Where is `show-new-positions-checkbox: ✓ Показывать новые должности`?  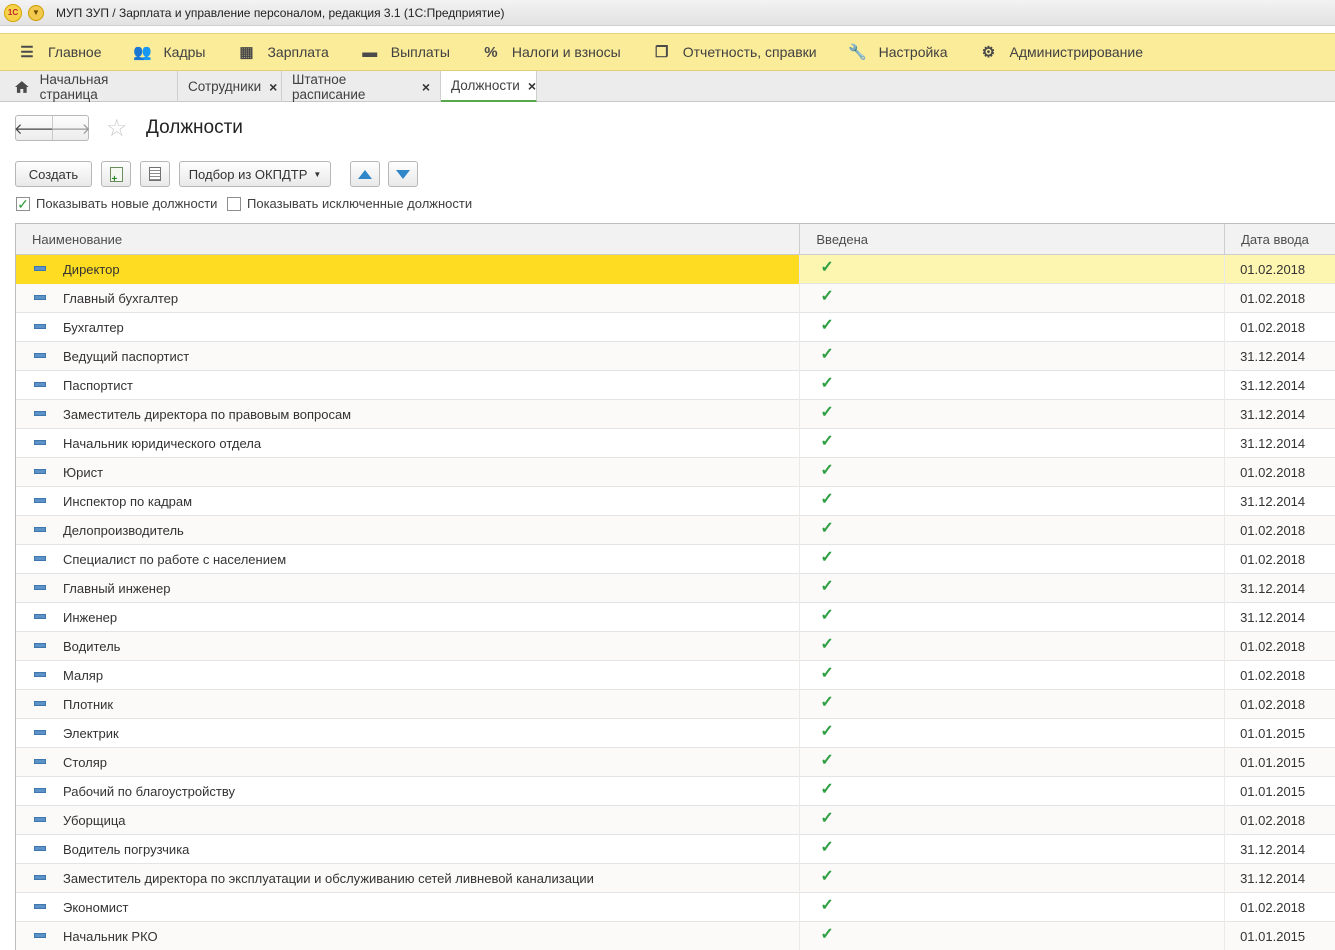
show-new-positions-checkbox: ✓ Показывать новые должности is located at coordinates (116, 203).